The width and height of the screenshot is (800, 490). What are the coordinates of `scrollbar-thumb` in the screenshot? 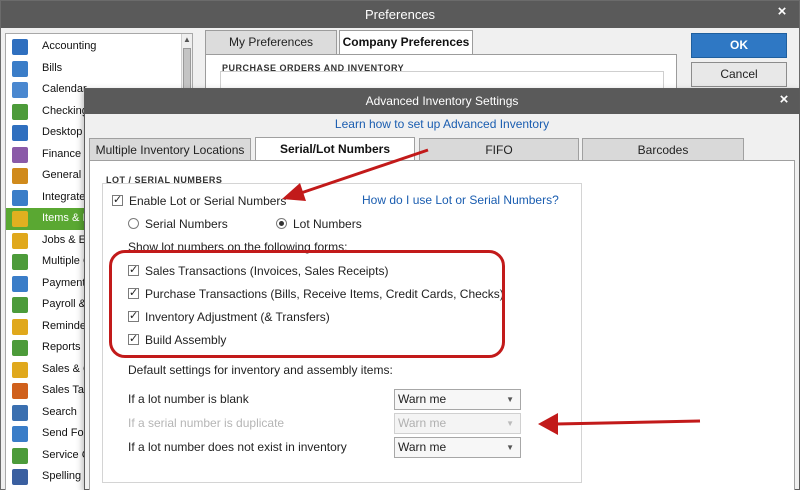 It's located at (187, 69).